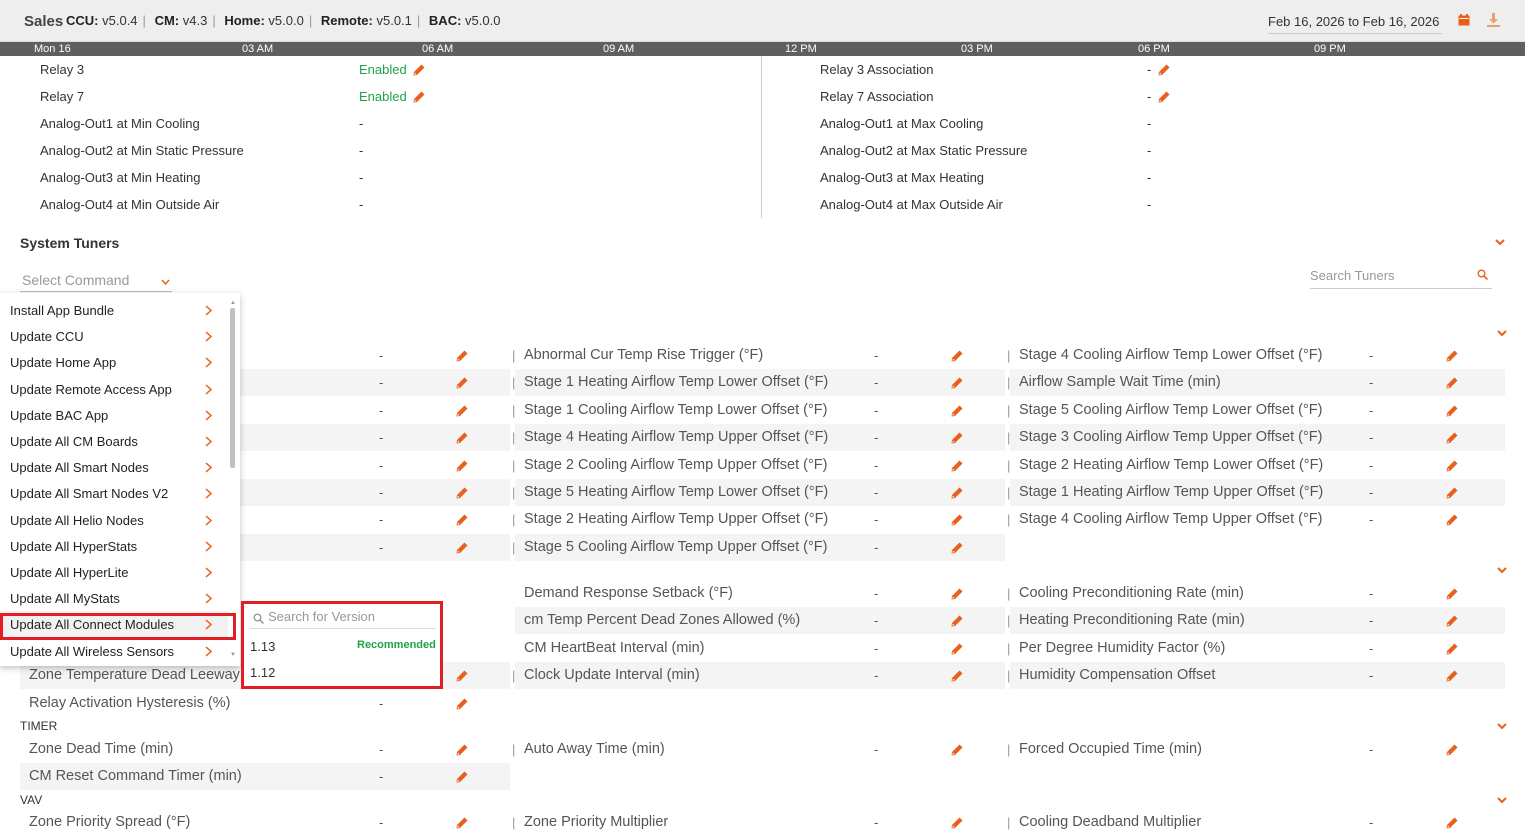  I want to click on version-search-placeholder: Search for Version, so click(321, 616).